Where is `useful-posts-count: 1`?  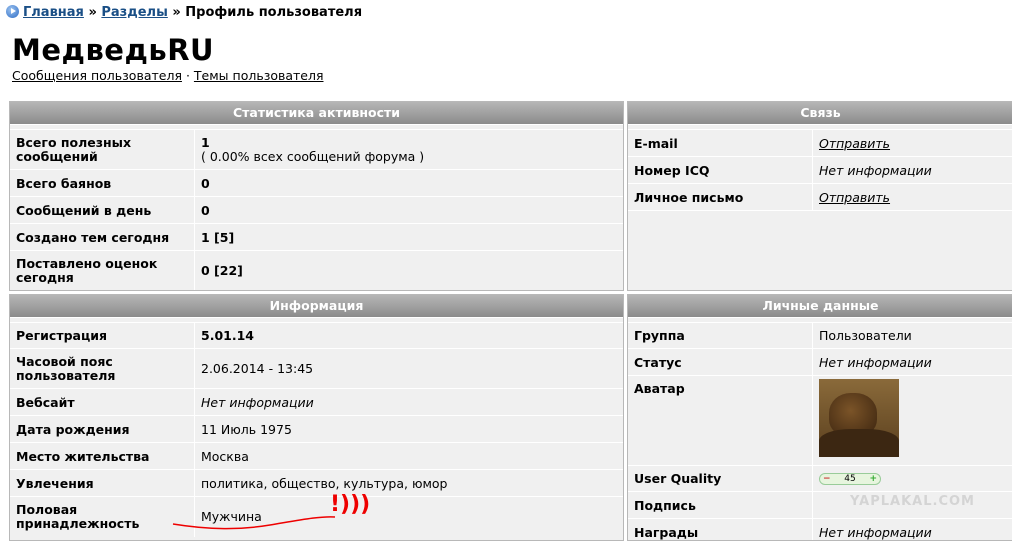 useful-posts-count: 1 is located at coordinates (205, 142).